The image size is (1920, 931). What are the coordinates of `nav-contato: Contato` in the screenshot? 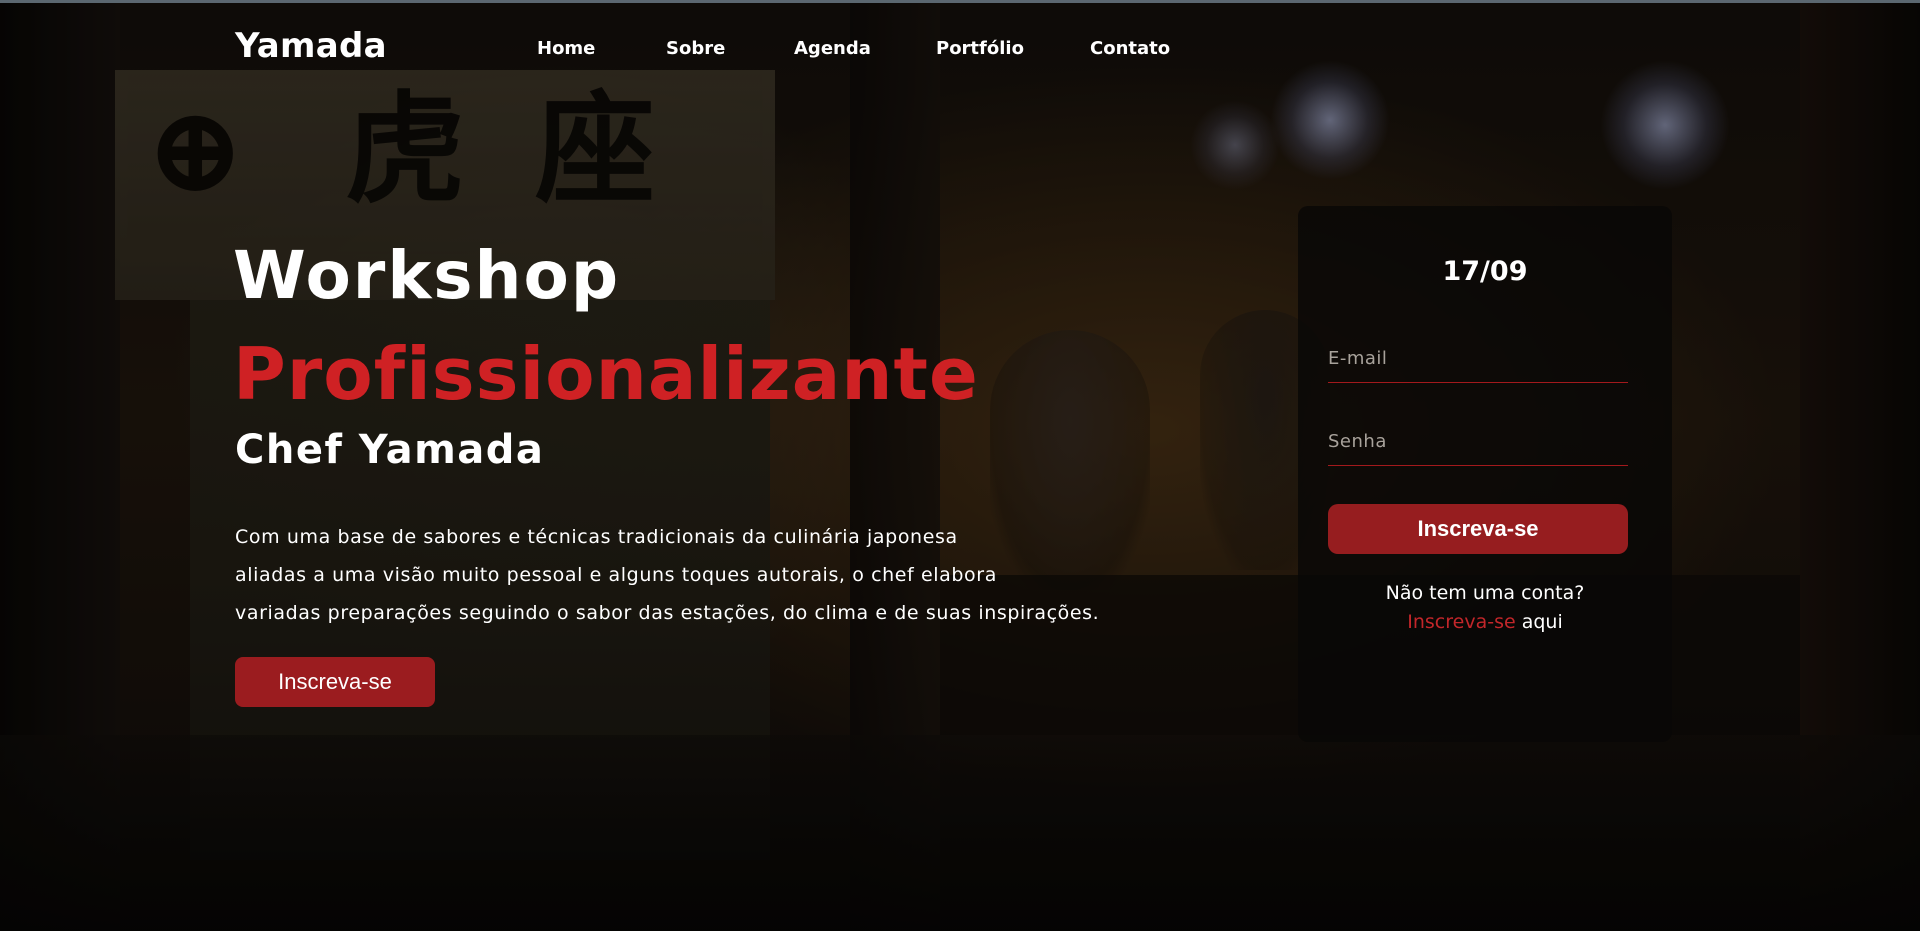 It's located at (1130, 48).